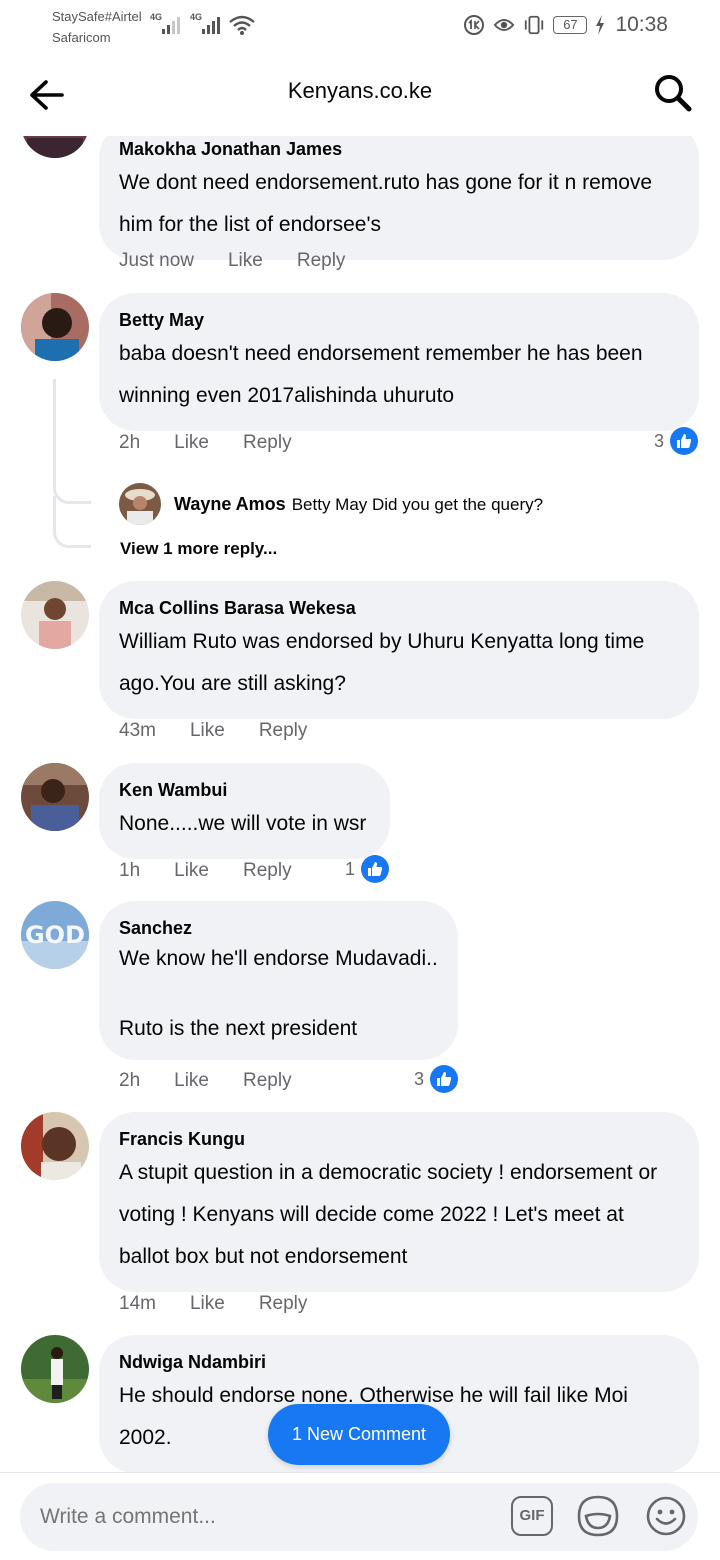 The height and width of the screenshot is (1560, 720). What do you see at coordinates (570, 25) in the screenshot?
I see `battery-level: 67` at bounding box center [570, 25].